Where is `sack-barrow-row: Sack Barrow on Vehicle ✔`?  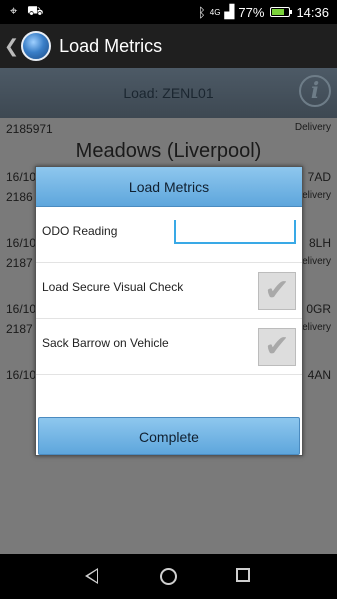
sack-barrow-row: Sack Barrow on Vehicle ✔ is located at coordinates (169, 347).